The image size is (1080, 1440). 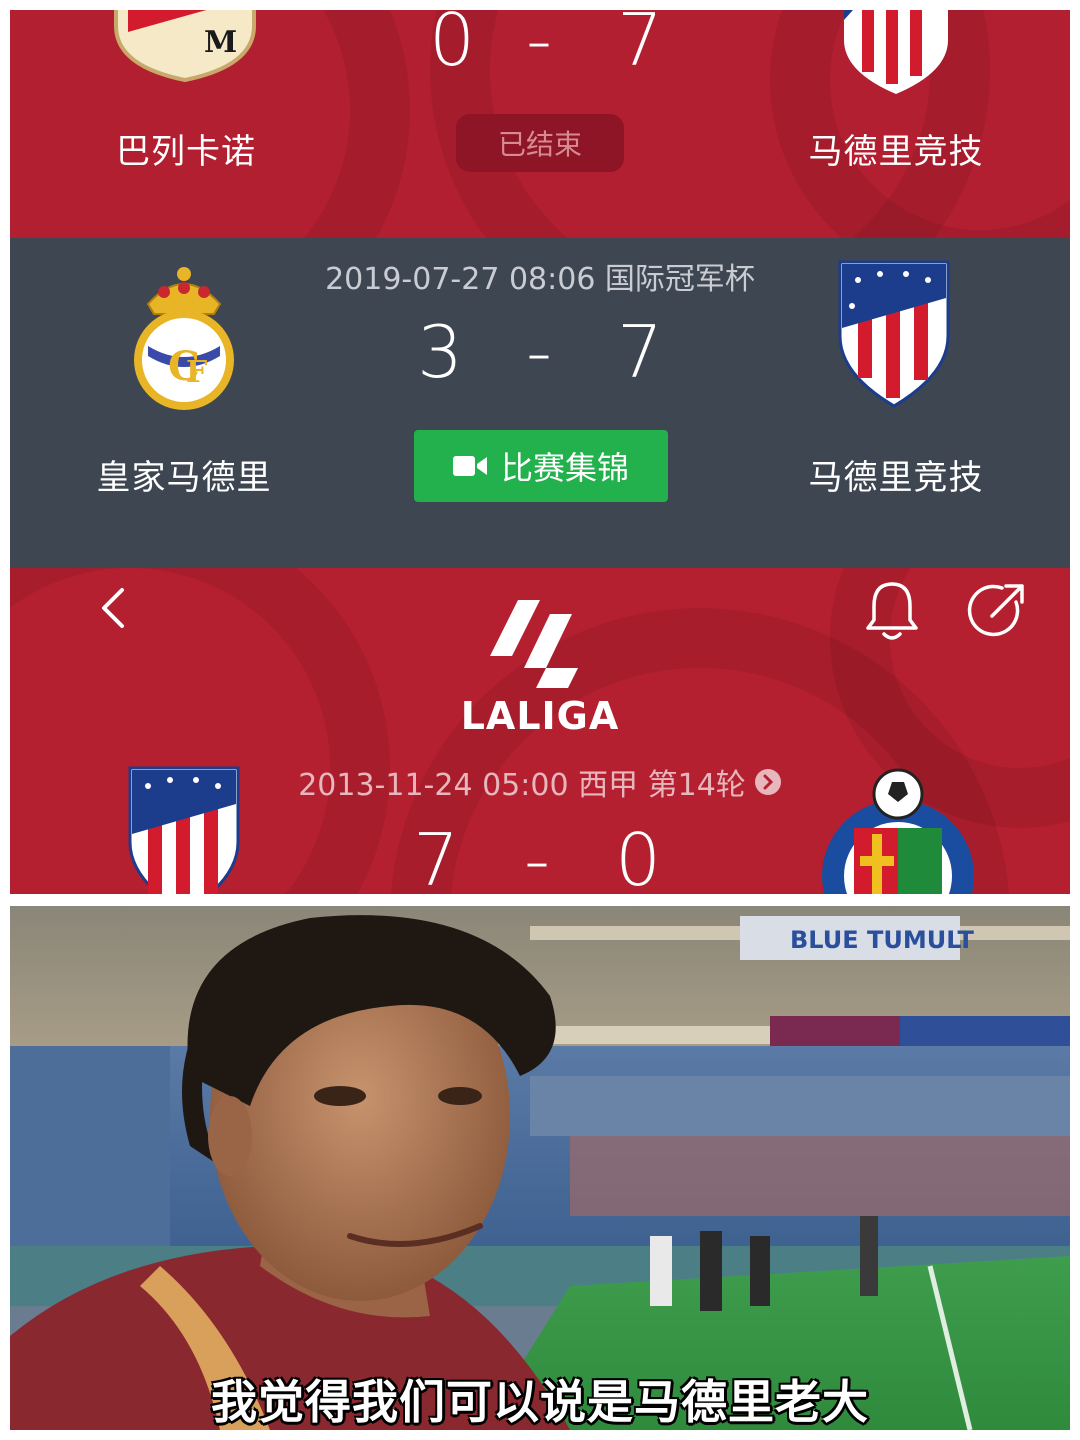 I want to click on home-score: 3, so click(x=440, y=352).